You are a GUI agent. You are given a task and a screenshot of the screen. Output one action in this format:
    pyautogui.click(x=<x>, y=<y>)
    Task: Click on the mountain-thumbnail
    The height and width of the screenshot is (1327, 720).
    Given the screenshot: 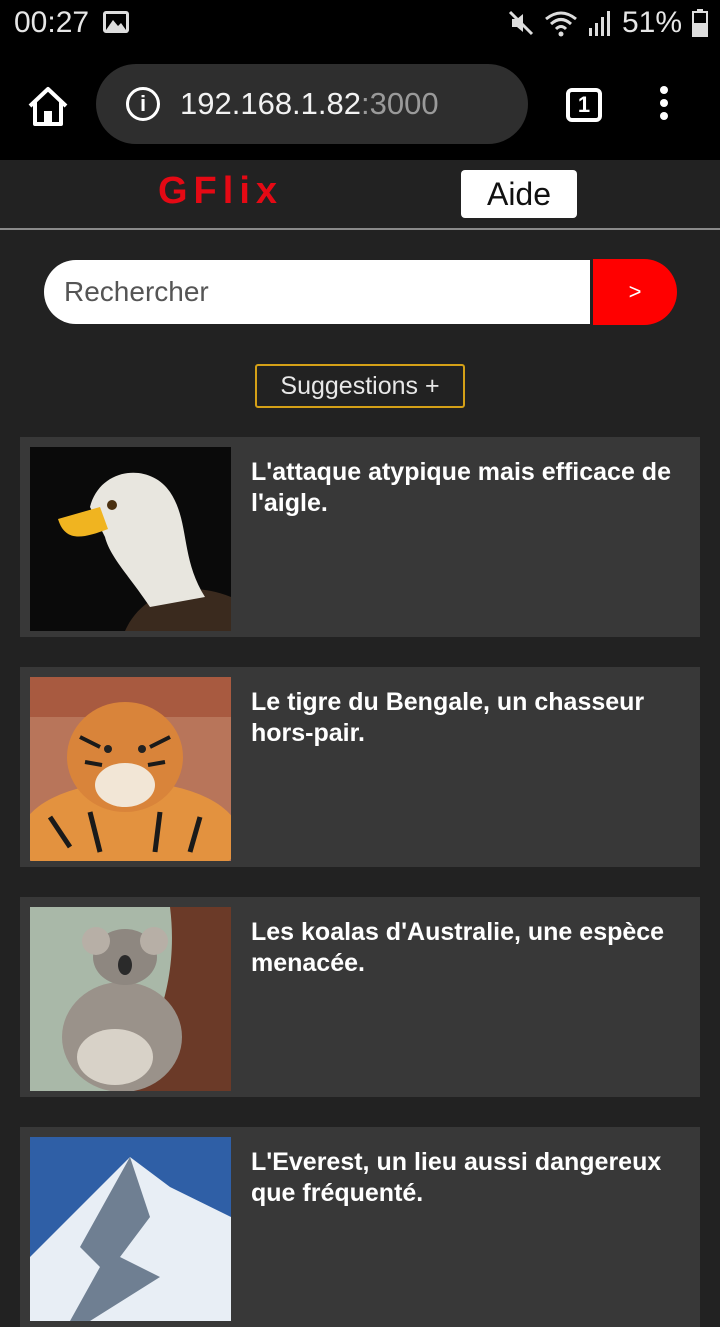 What is the action you would take?
    pyautogui.click(x=130, y=1229)
    